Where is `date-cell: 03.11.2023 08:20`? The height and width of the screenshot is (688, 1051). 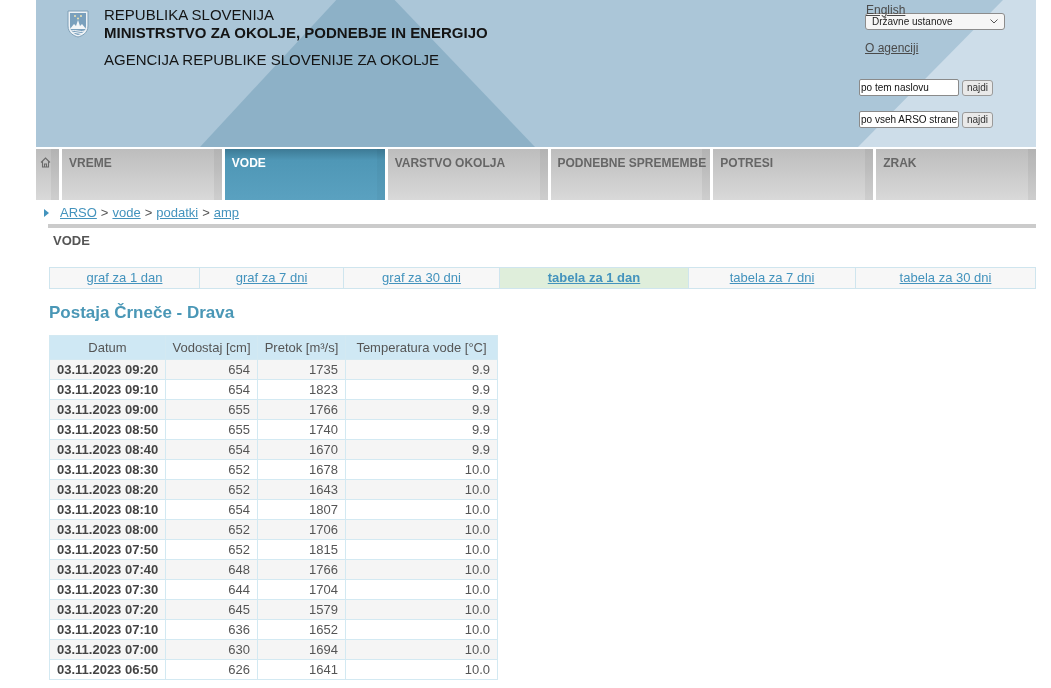 date-cell: 03.11.2023 08:20 is located at coordinates (107, 489).